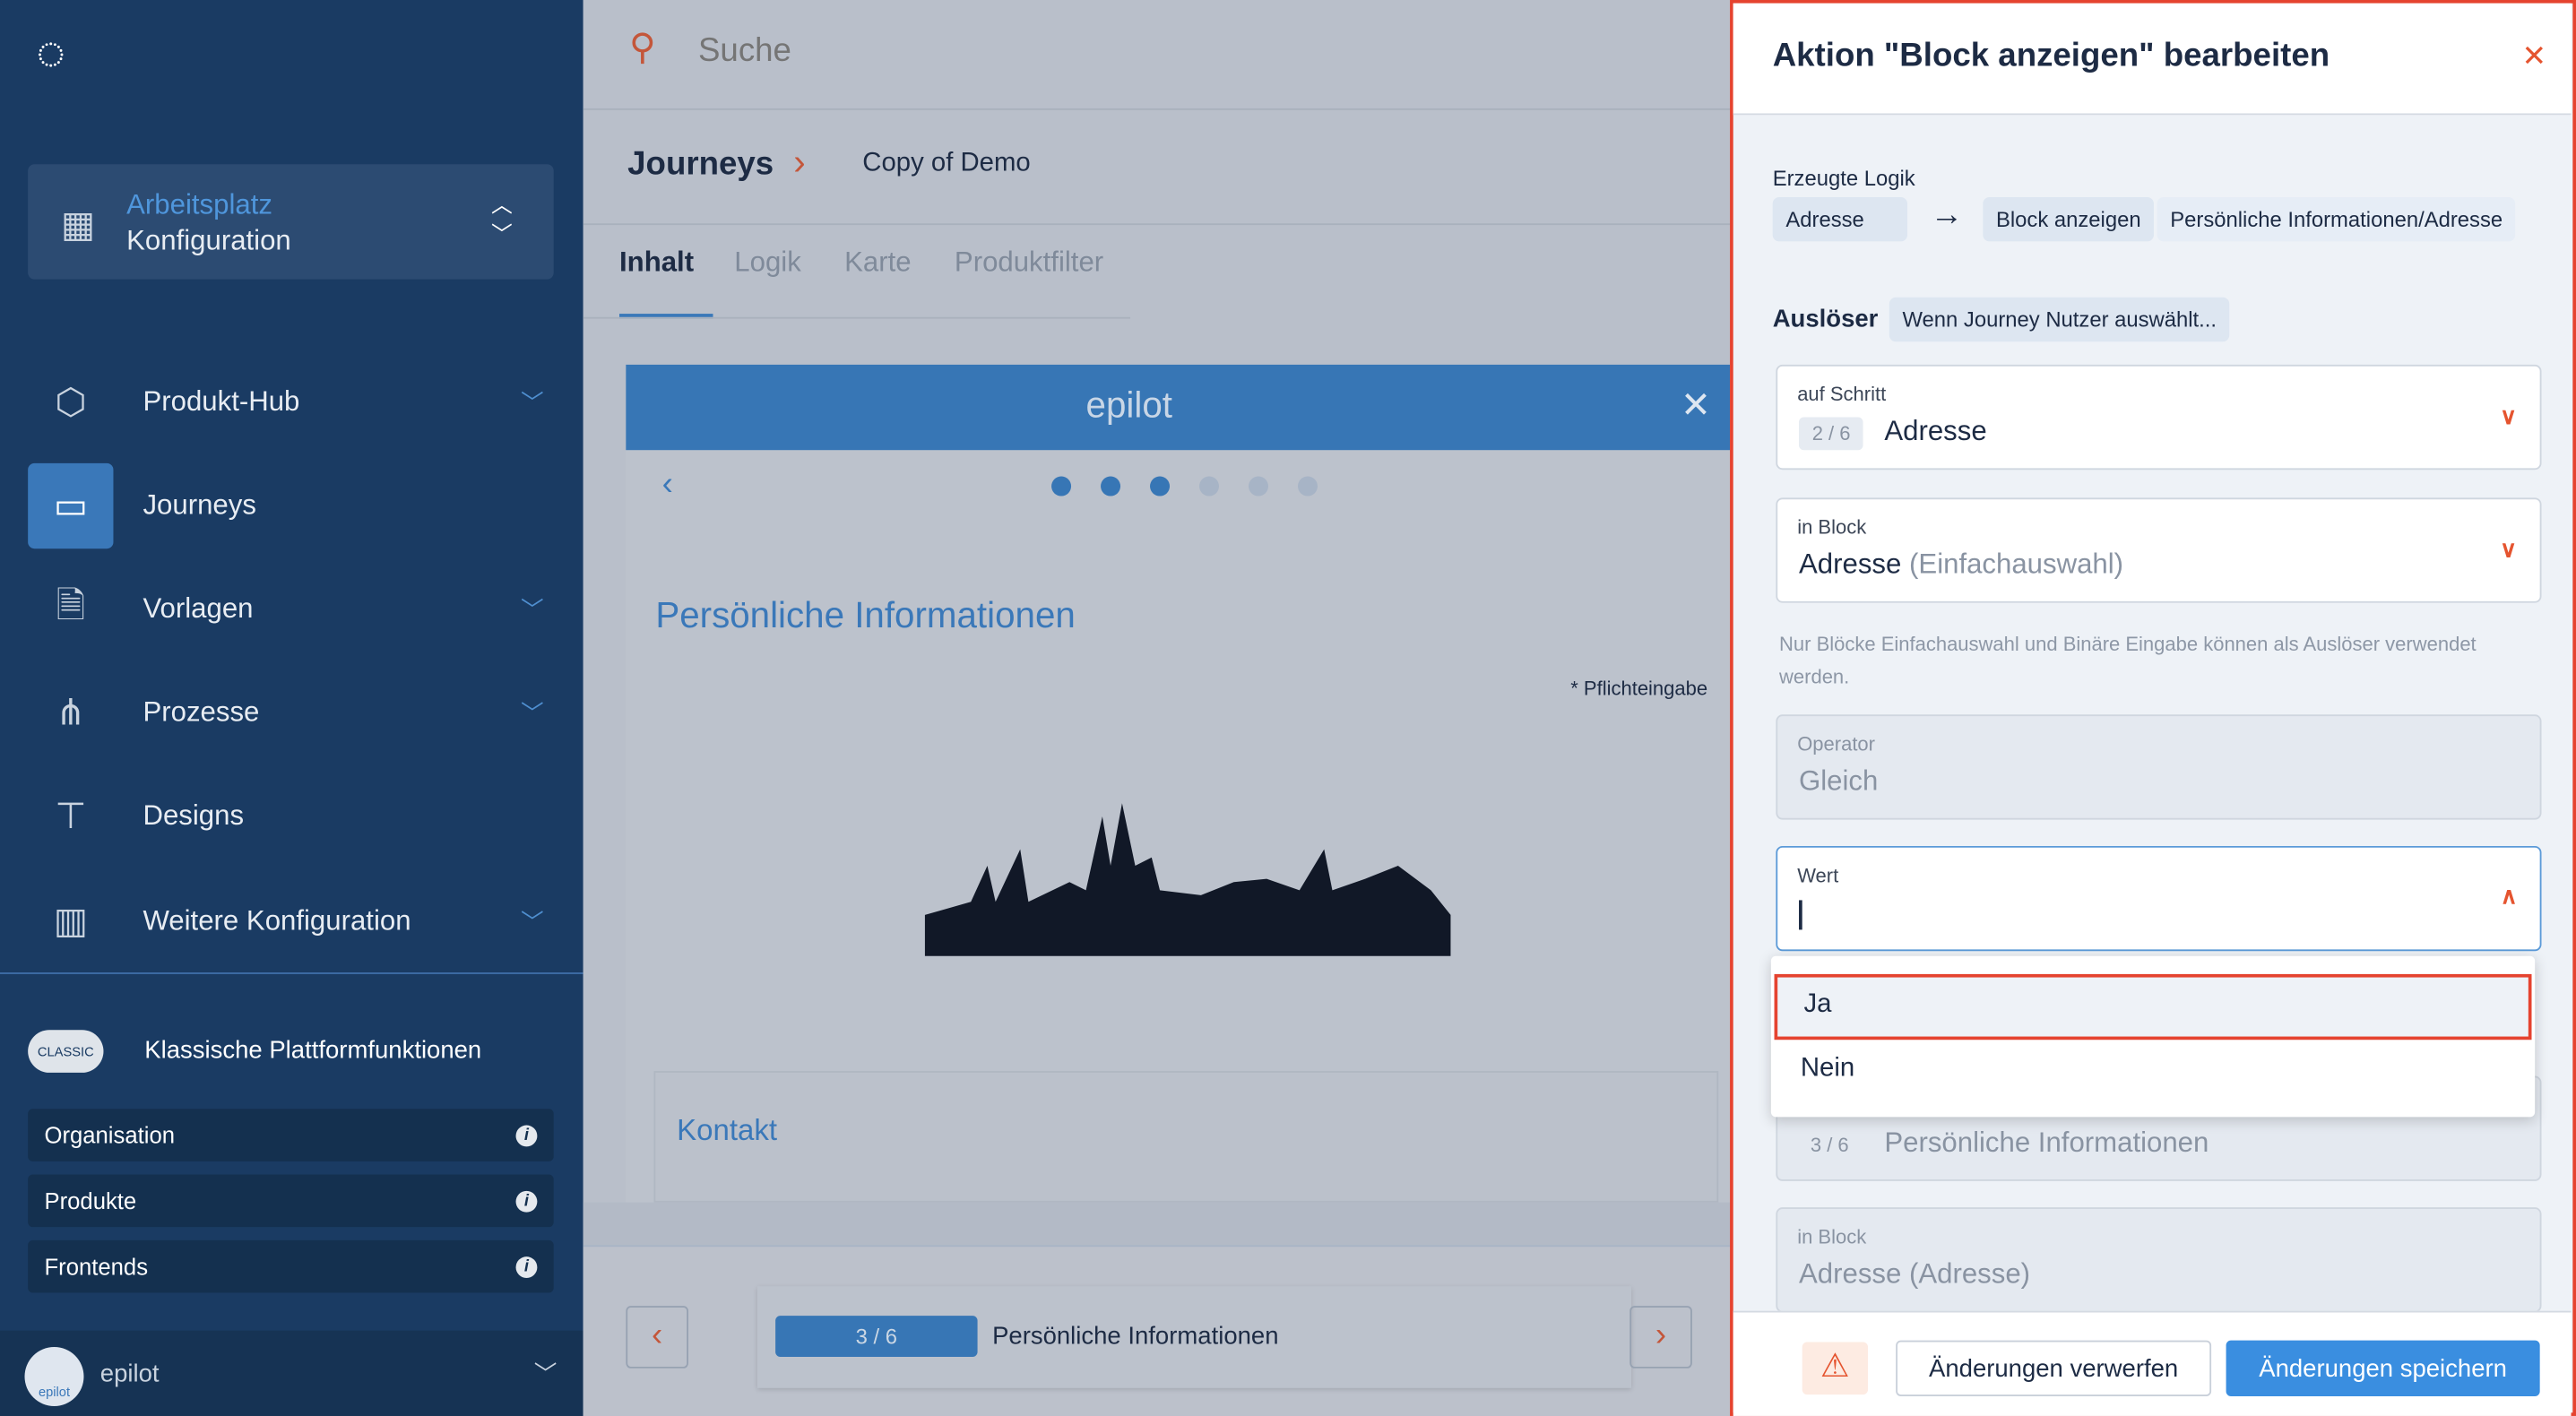  What do you see at coordinates (1827, 1069) in the screenshot?
I see `option-nein: Nein` at bounding box center [1827, 1069].